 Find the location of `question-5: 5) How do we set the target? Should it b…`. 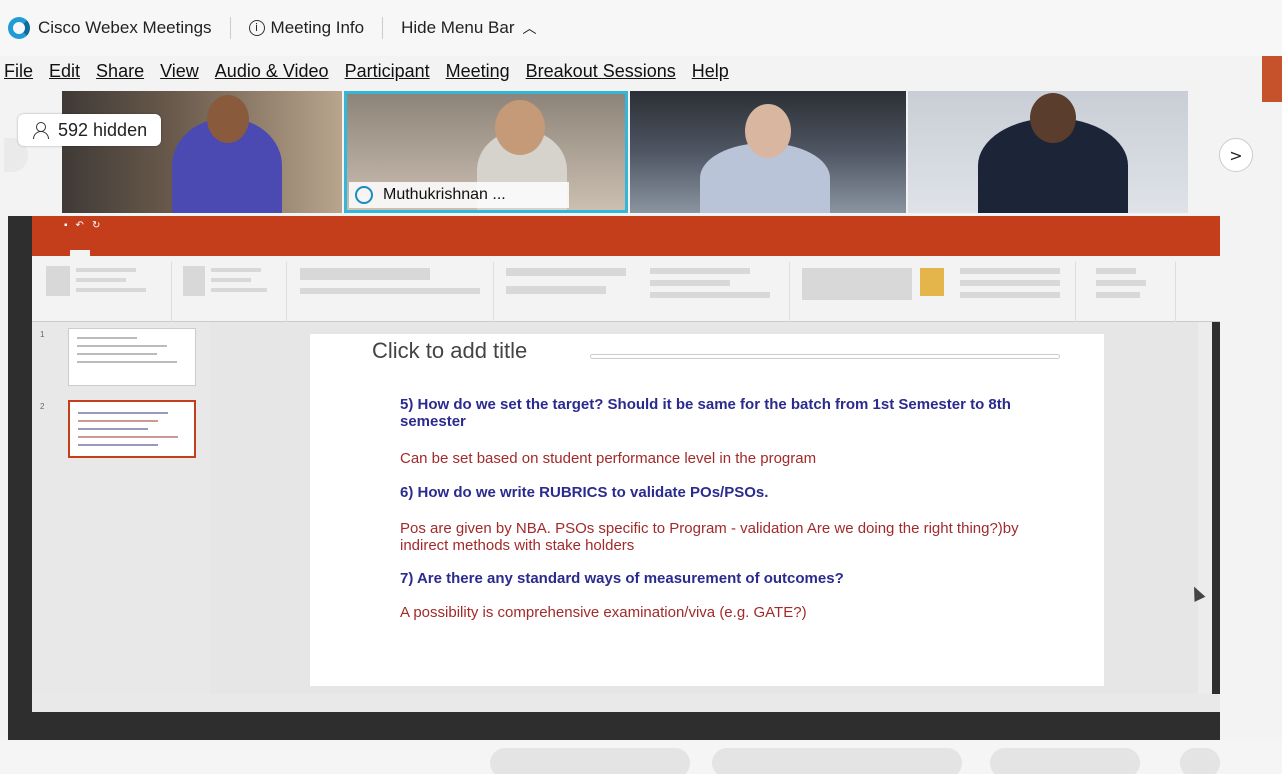

question-5: 5) How do we set the target? Should it b… is located at coordinates (705, 413).